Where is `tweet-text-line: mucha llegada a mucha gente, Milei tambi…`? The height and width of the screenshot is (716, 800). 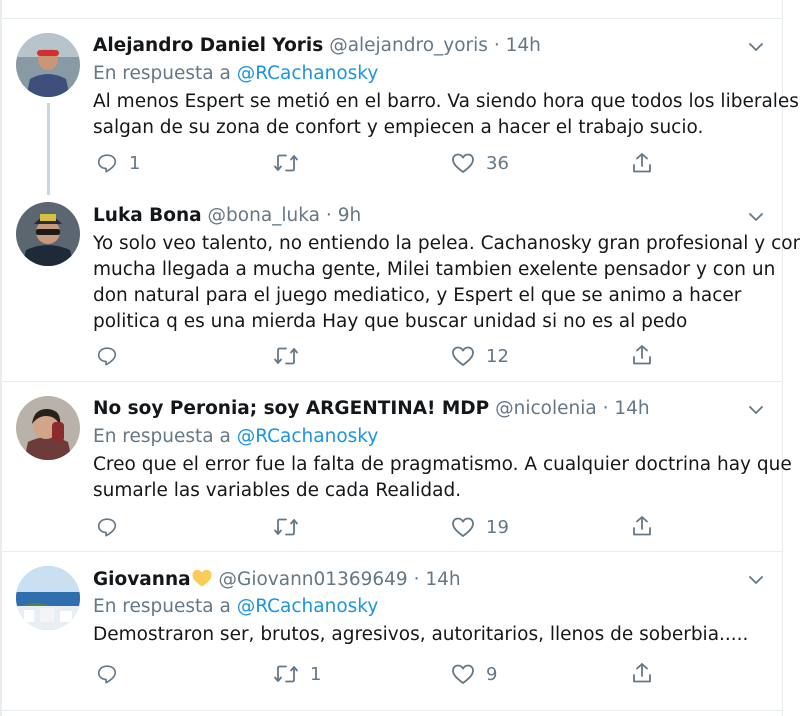 tweet-text-line: mucha llegada a mucha gente, Milei tambi… is located at coordinates (434, 269).